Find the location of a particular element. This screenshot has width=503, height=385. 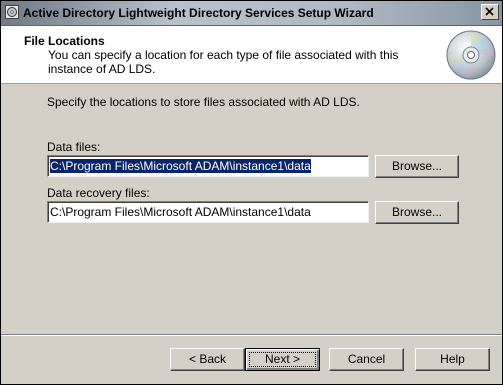

next-button-label: Next > is located at coordinates (282, 359).